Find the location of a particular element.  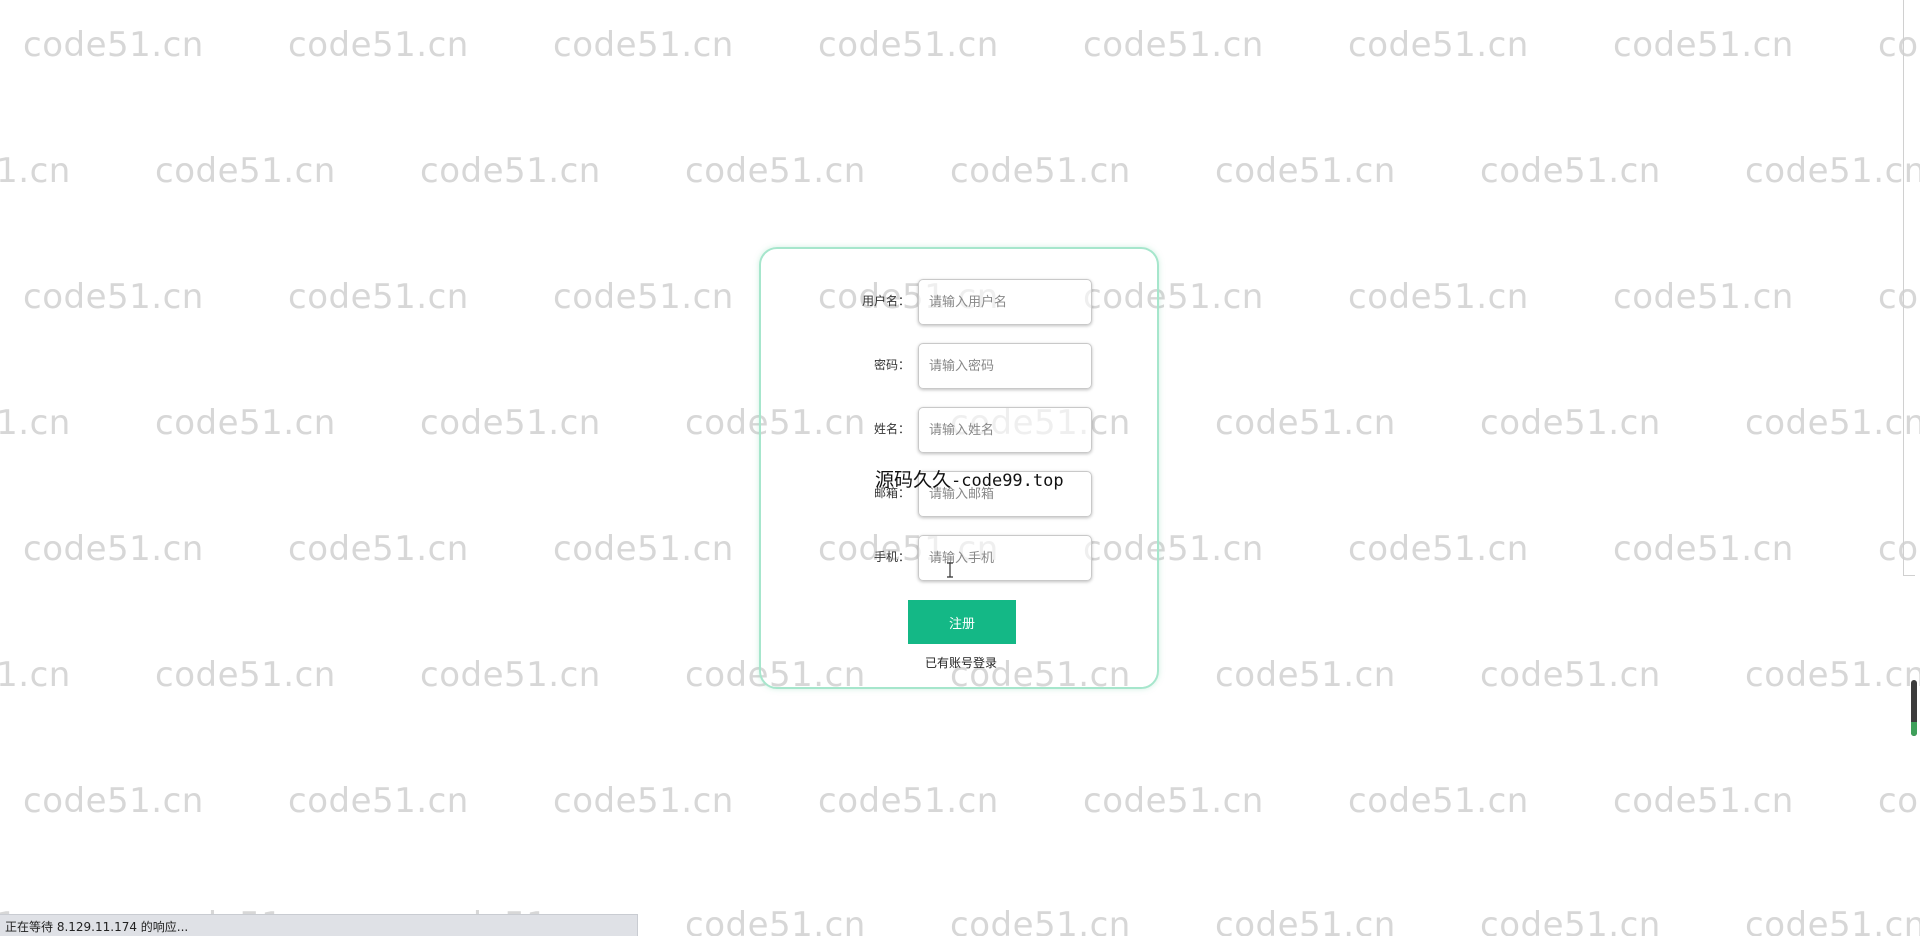

password-row: 密码： is located at coordinates (961, 367).